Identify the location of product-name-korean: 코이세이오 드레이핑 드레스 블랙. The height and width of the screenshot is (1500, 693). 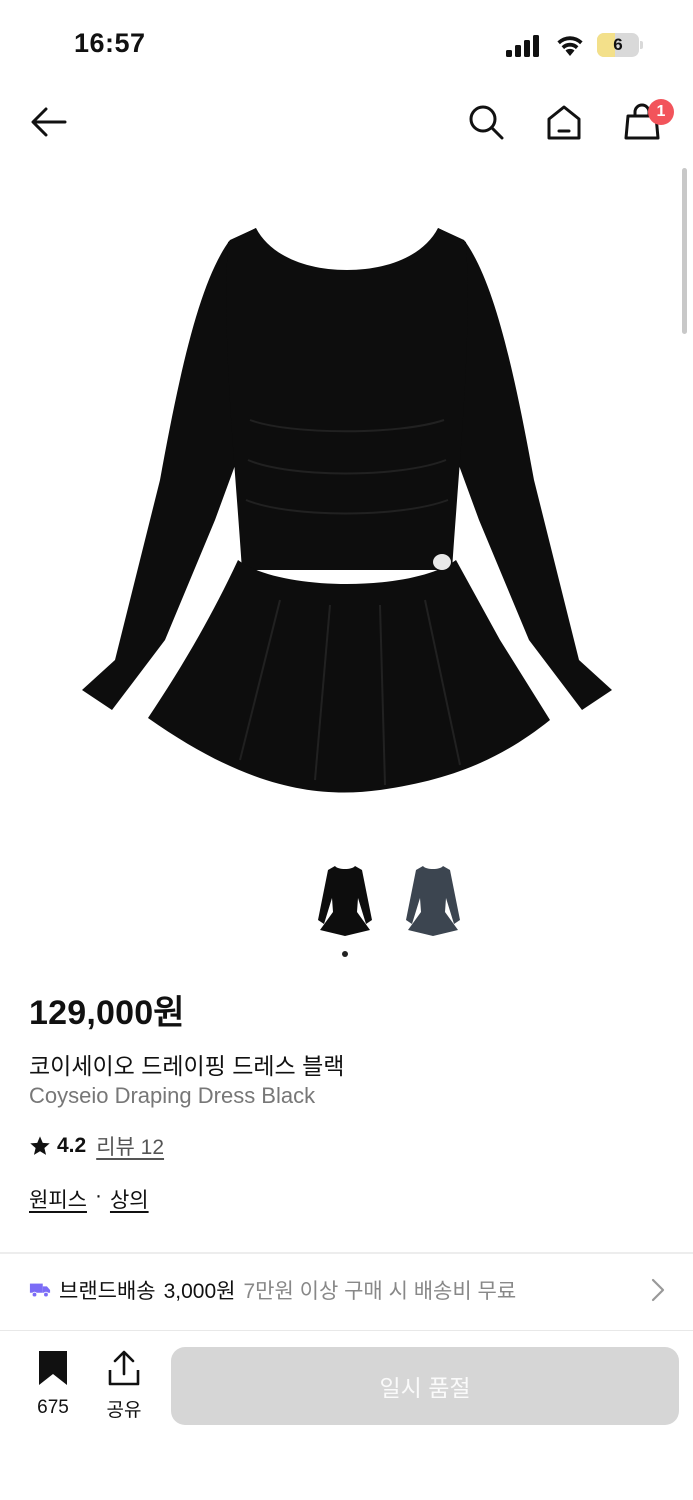
(187, 1066).